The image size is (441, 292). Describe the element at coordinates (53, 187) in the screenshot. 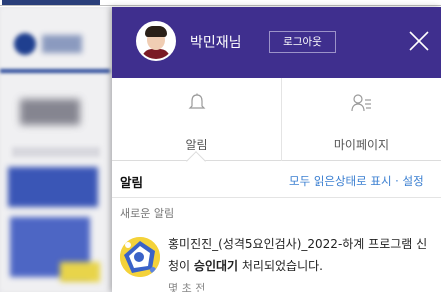

I see `bg-banner` at that location.